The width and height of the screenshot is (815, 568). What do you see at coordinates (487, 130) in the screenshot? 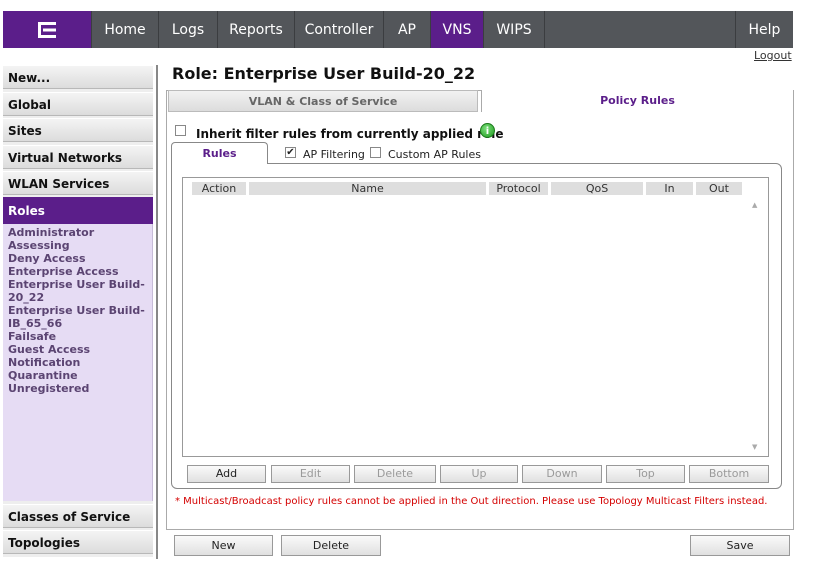
I see `info-icon: i` at bounding box center [487, 130].